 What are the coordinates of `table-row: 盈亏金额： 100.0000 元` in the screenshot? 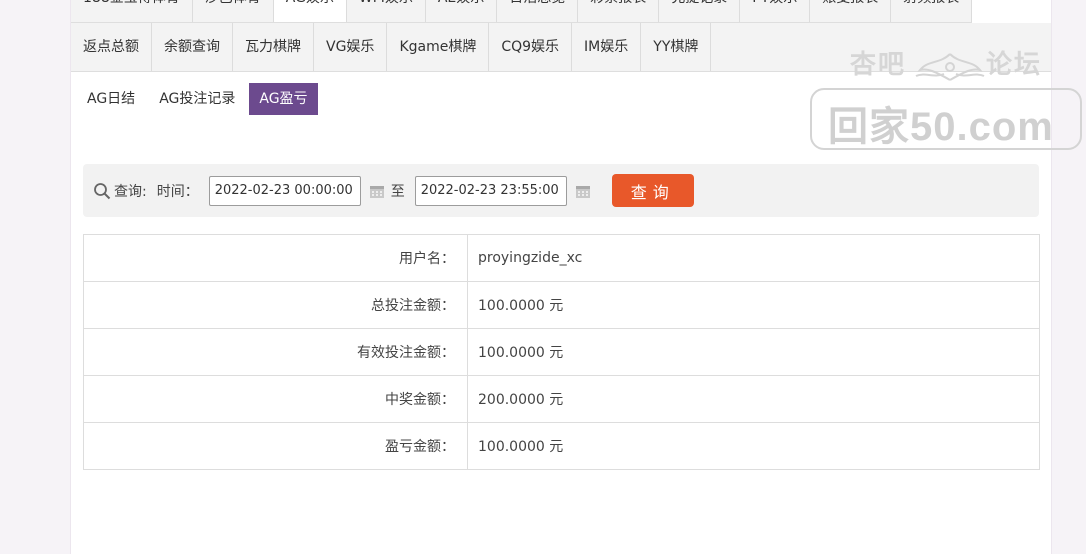 It's located at (561, 446).